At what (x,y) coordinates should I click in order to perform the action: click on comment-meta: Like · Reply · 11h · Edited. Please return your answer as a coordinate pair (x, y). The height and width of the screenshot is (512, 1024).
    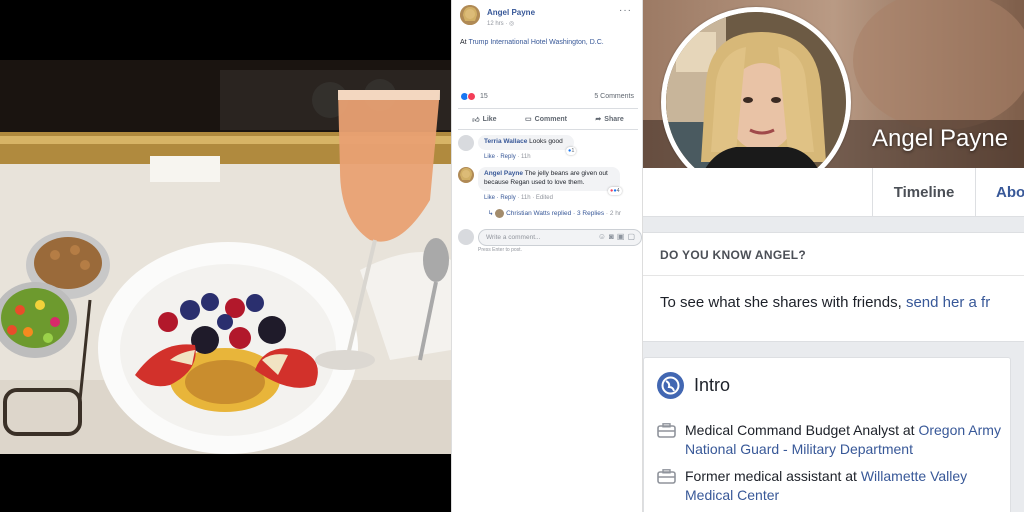
    Looking at the image, I should click on (518, 198).